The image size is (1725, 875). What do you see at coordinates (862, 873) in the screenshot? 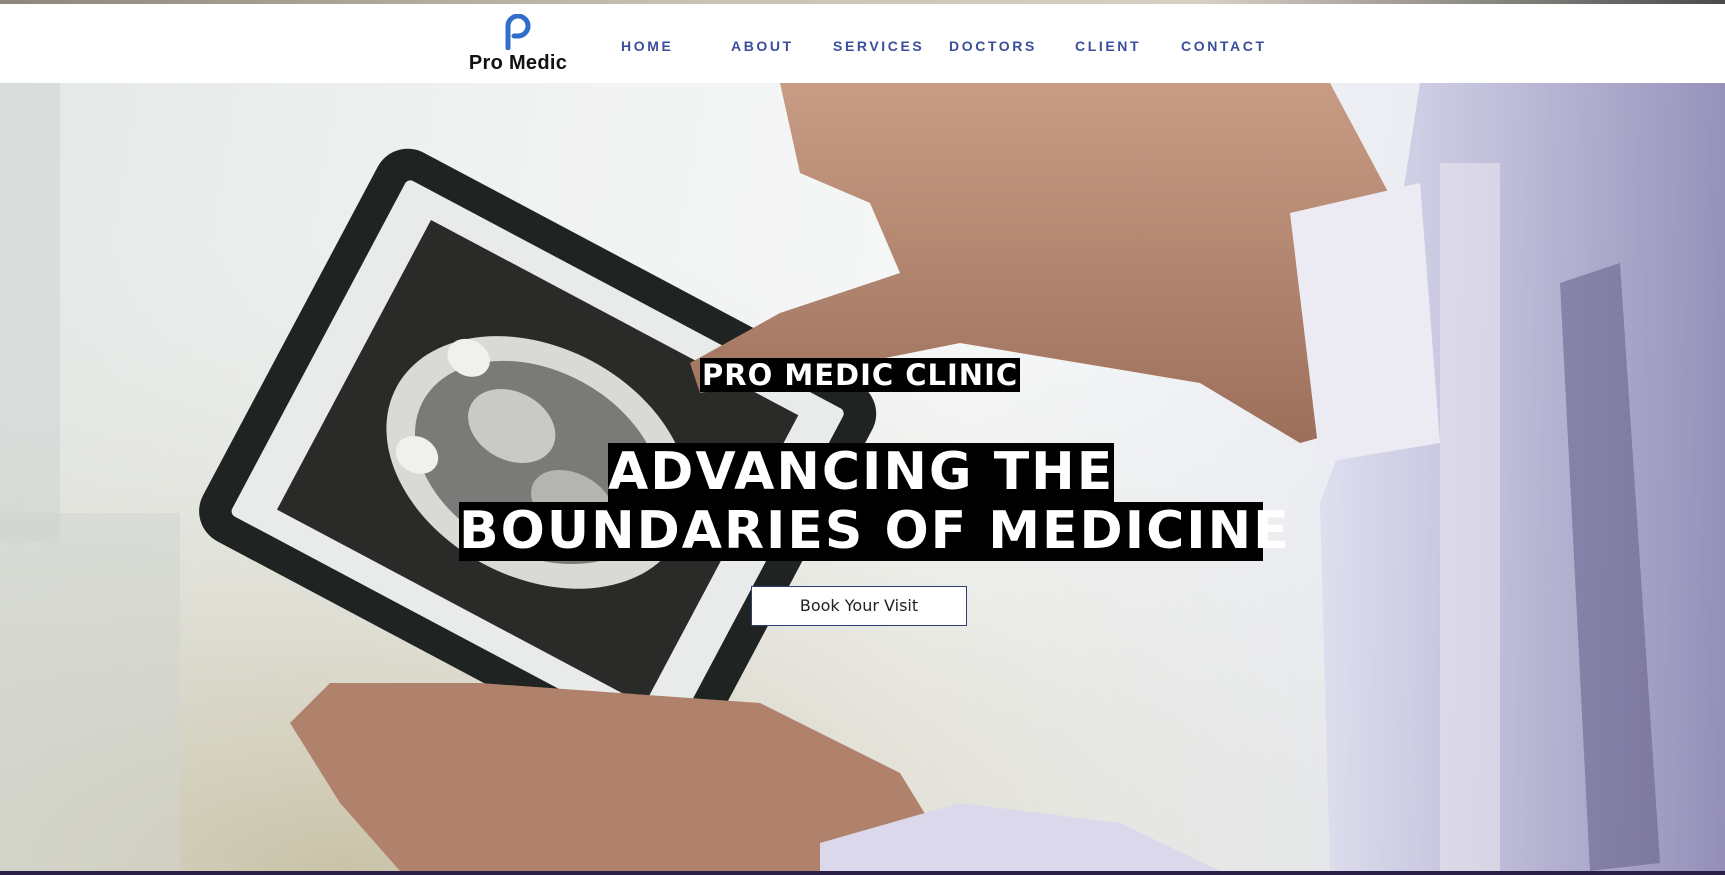
I see `bottom-edge-strip` at bounding box center [862, 873].